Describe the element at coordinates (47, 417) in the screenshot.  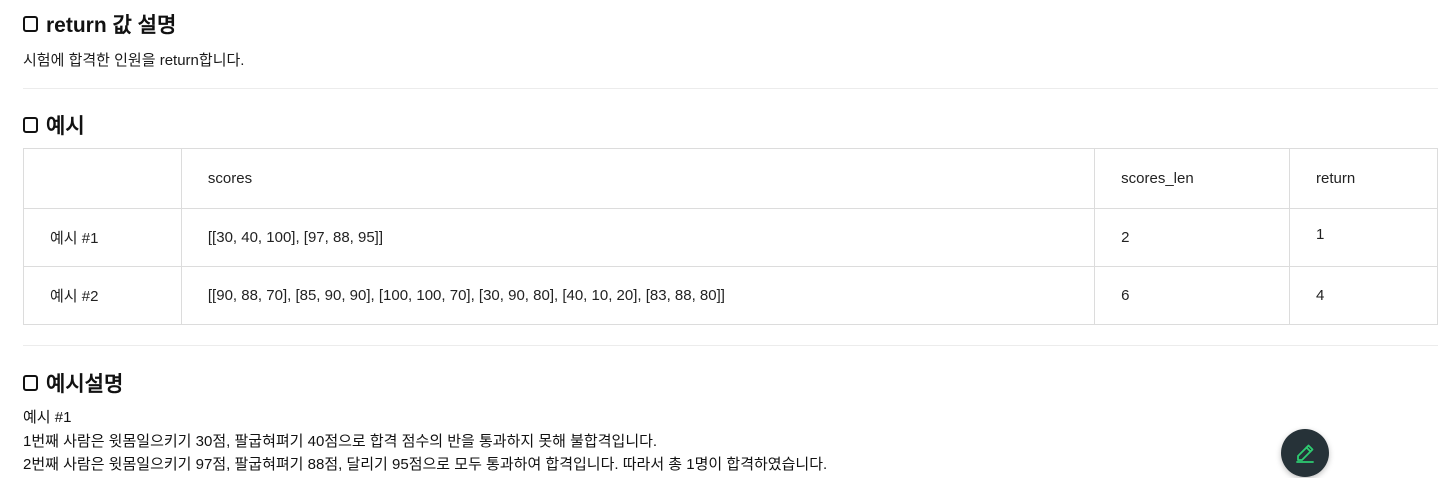
I see `explanation-line: 예시 #1` at that location.